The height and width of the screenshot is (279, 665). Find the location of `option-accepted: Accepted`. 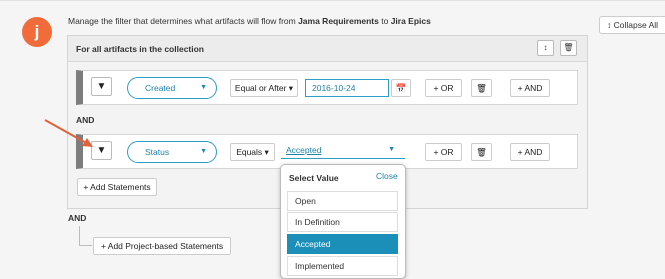

option-accepted: Accepted is located at coordinates (342, 244).